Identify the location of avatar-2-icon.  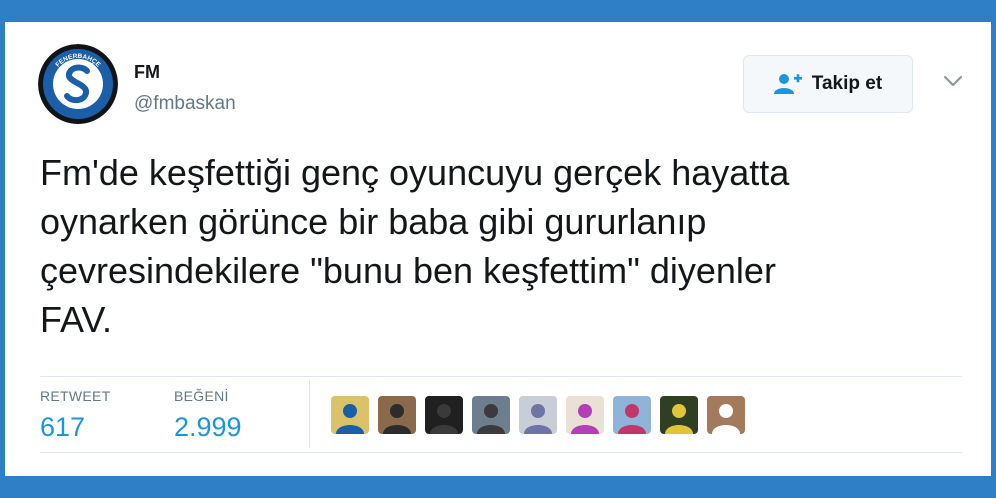
(397, 415).